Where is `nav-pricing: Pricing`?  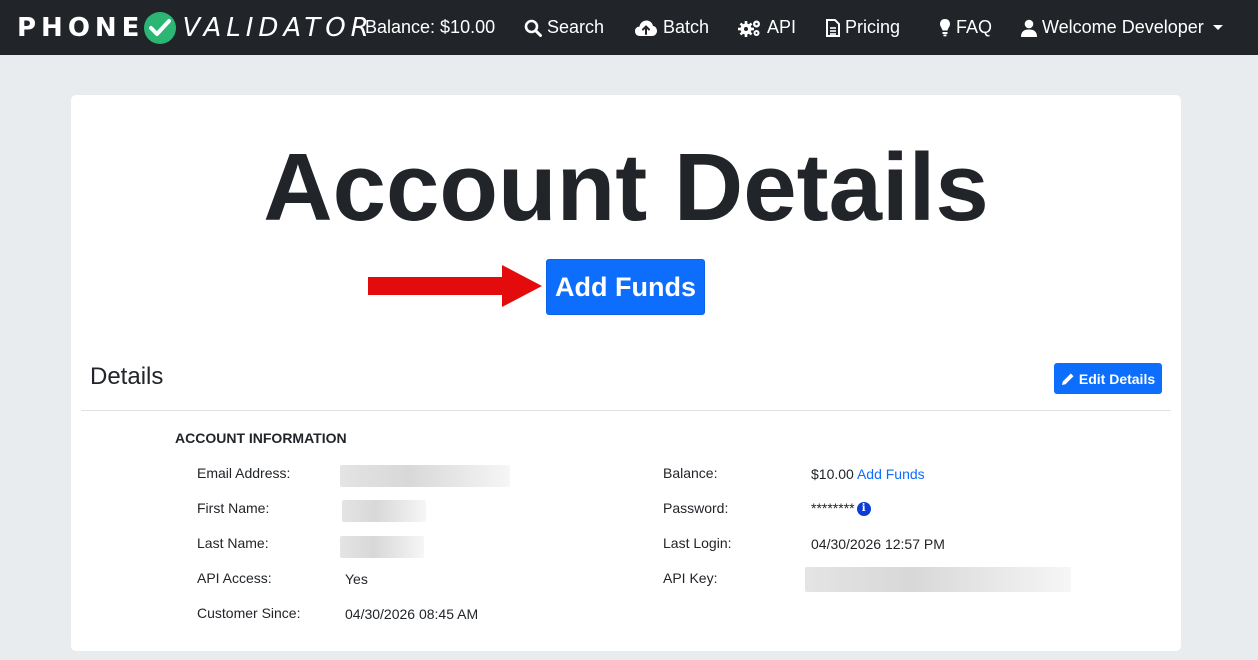
nav-pricing: Pricing is located at coordinates (863, 27).